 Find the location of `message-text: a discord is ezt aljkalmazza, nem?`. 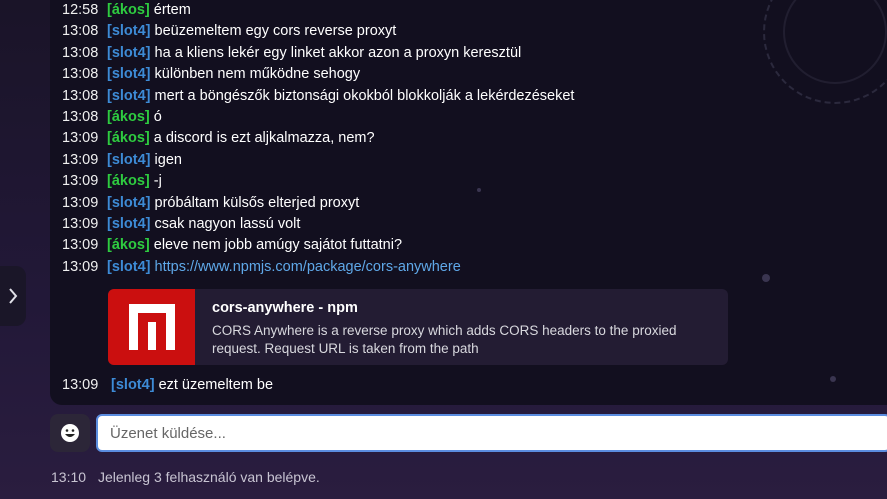

message-text: a discord is ezt aljkalmazza, nem? is located at coordinates (264, 138).